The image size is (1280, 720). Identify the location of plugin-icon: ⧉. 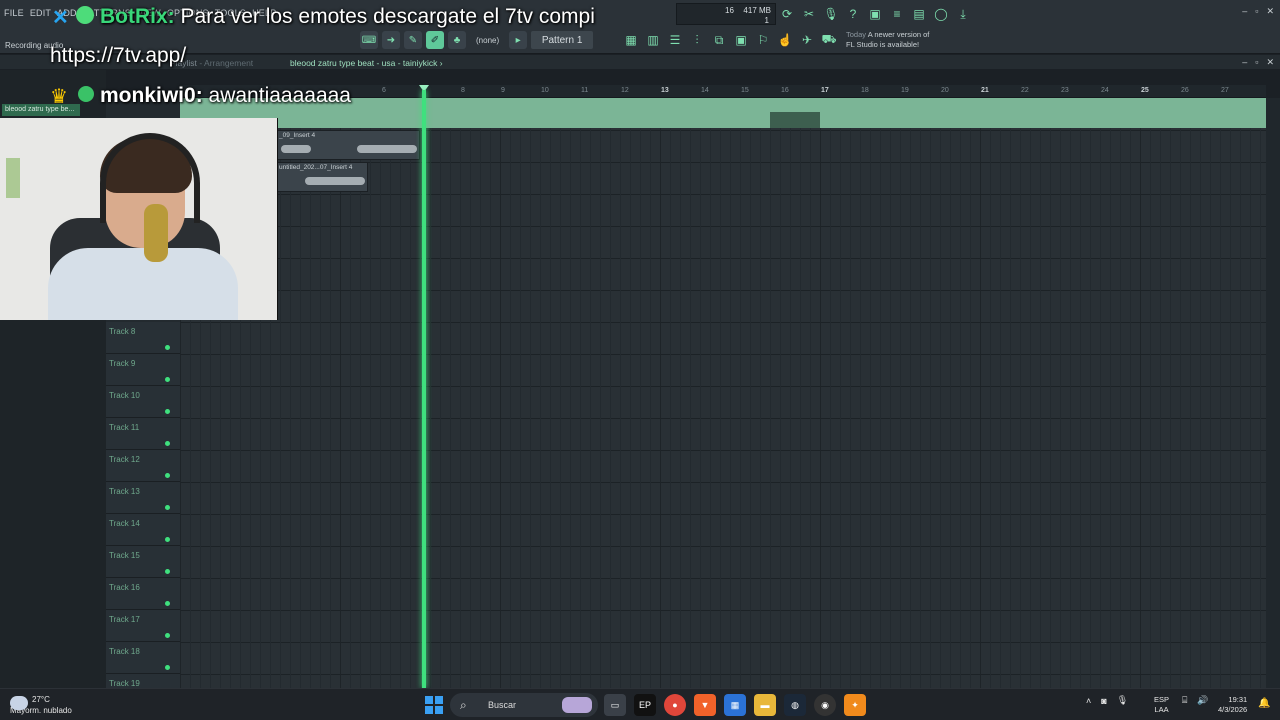
(719, 40).